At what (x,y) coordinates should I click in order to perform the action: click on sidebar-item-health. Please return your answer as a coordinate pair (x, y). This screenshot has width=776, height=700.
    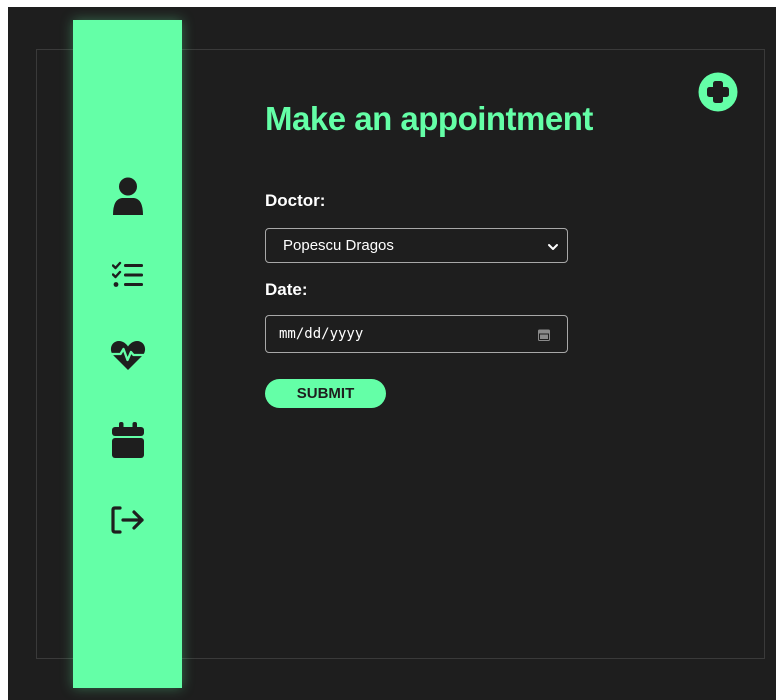
    Looking at the image, I should click on (128, 355).